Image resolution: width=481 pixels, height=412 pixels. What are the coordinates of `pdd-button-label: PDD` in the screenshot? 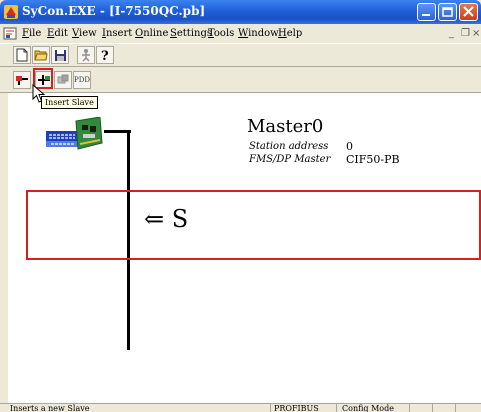 It's located at (82, 80).